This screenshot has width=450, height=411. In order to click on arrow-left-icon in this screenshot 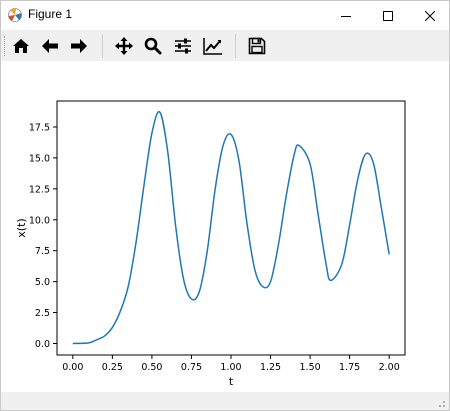, I will do `click(50, 46)`.